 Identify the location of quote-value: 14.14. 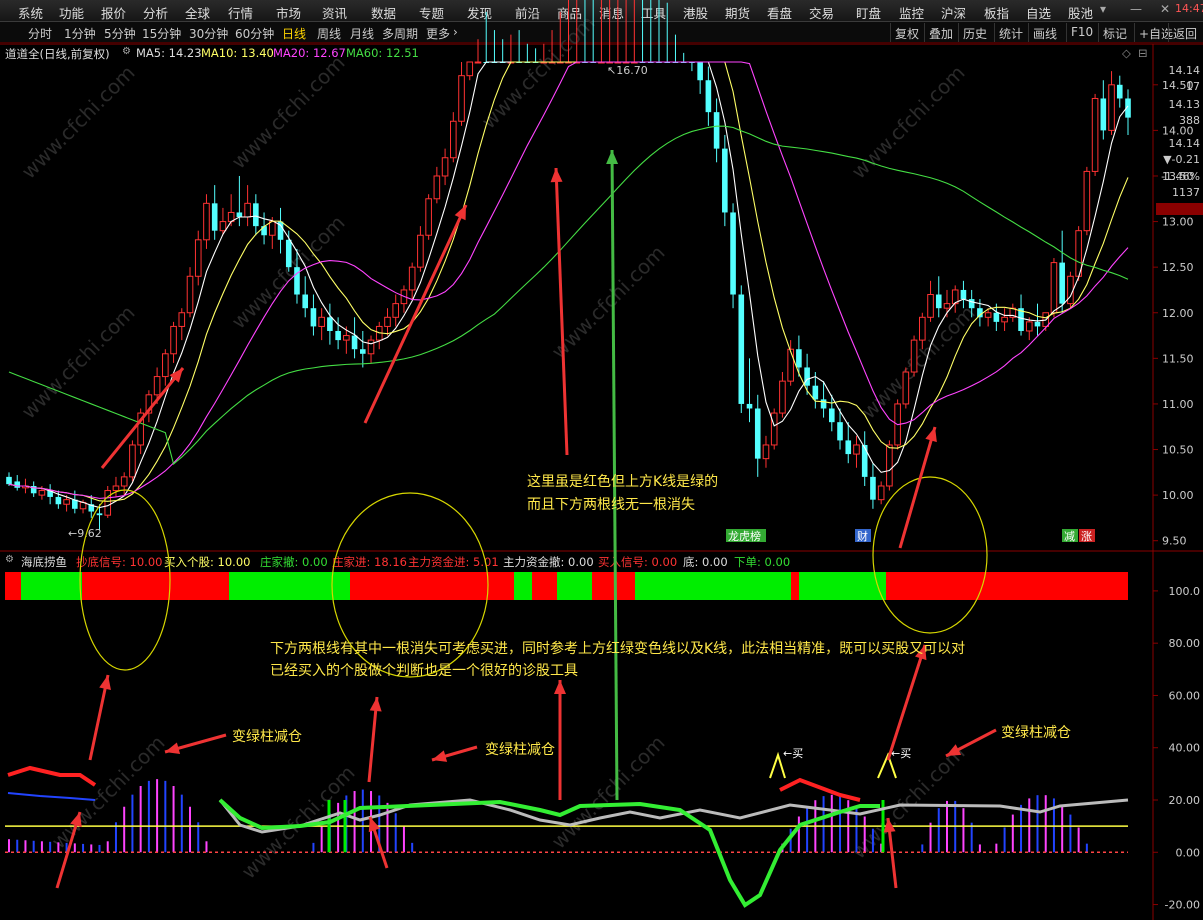
(1185, 143).